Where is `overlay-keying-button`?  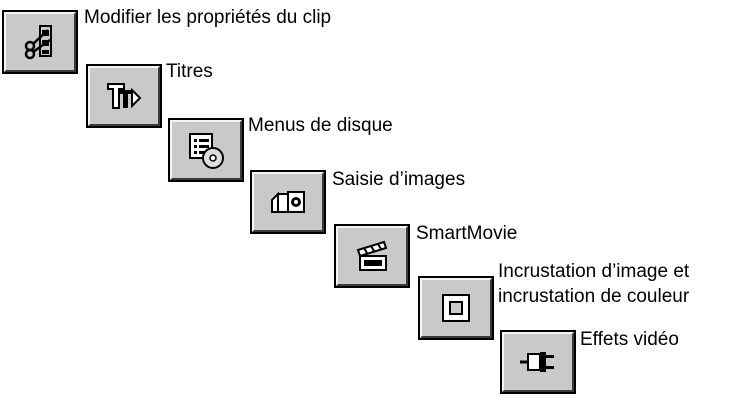 overlay-keying-button is located at coordinates (456, 308).